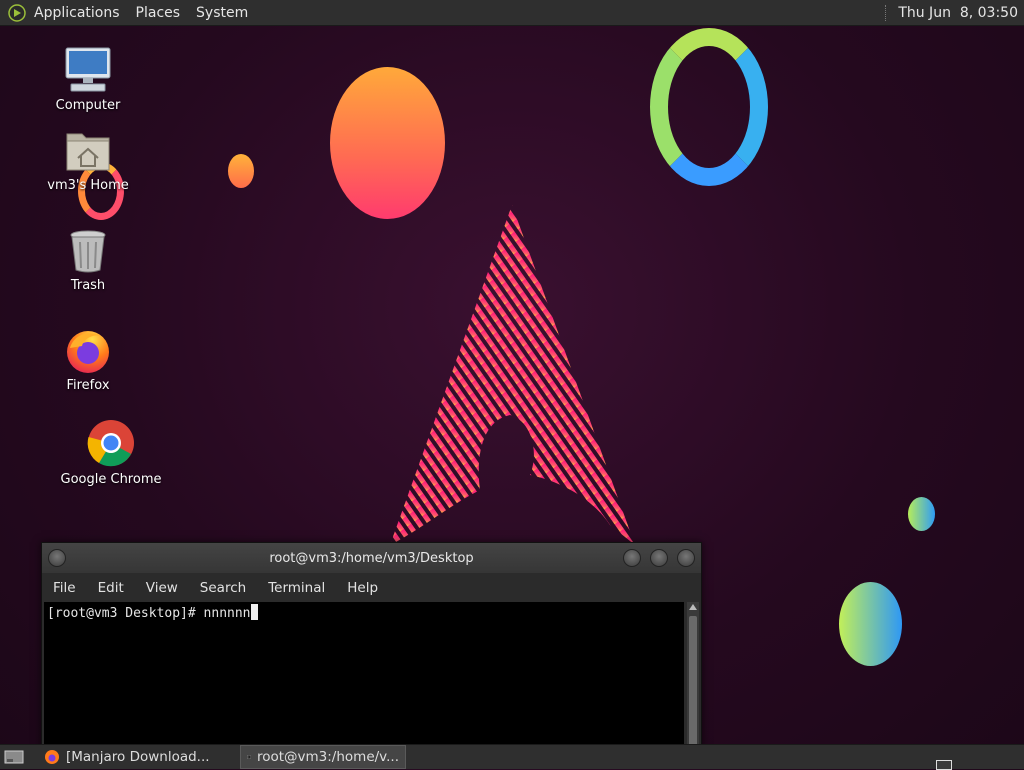 This screenshot has height=770, width=1024. I want to click on scrollbar-thumb, so click(693, 684).